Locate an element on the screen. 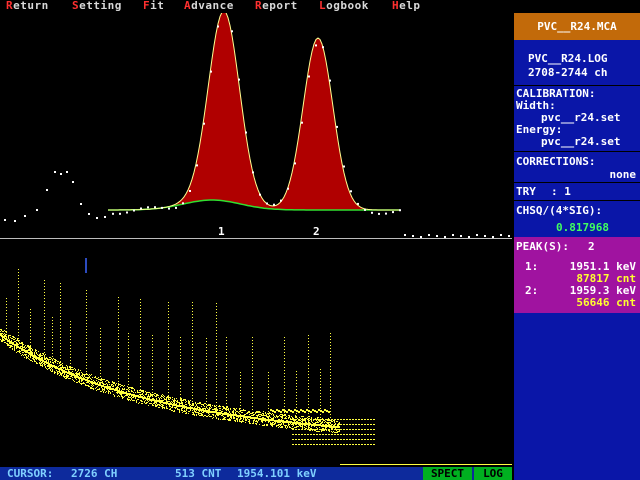 This screenshot has height=480, width=640. cursor-counts: 513 CNT is located at coordinates (198, 473).